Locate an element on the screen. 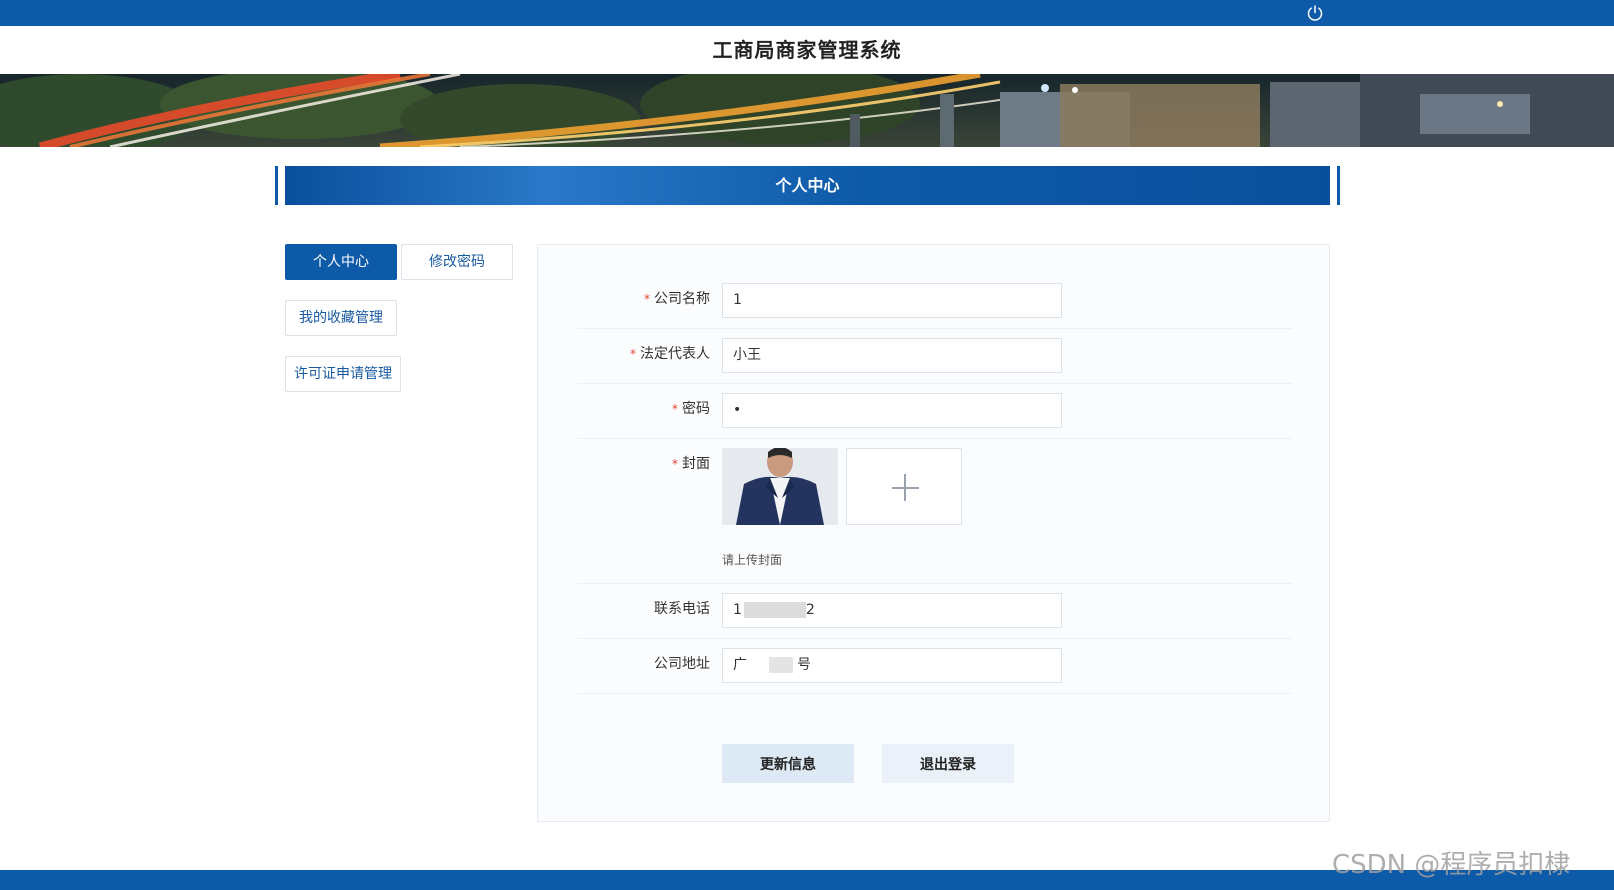  phone-label: 联系电话 is located at coordinates (682, 609).